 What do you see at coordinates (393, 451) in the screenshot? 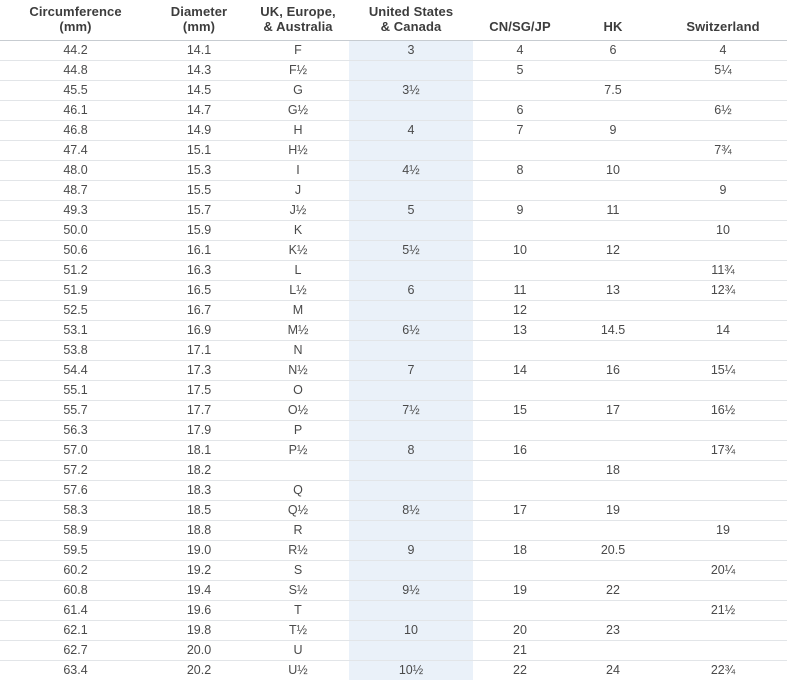
I see `table-row: 57.018.1P½81617¾` at bounding box center [393, 451].